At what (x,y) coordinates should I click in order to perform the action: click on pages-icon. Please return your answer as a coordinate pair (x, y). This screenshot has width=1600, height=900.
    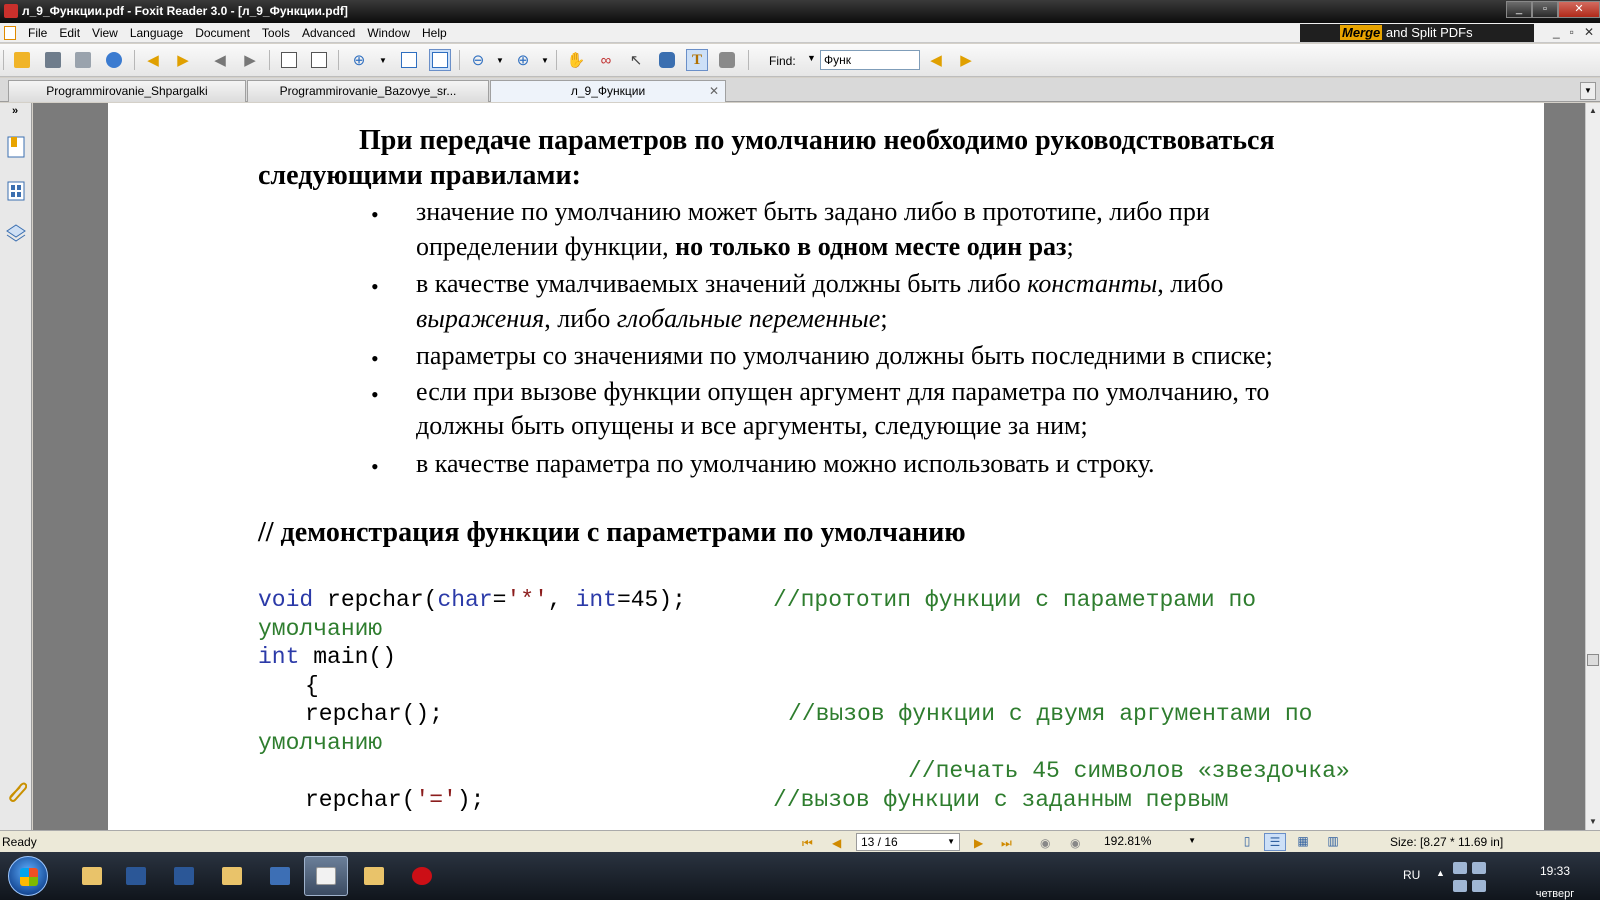
    Looking at the image, I should click on (16, 191).